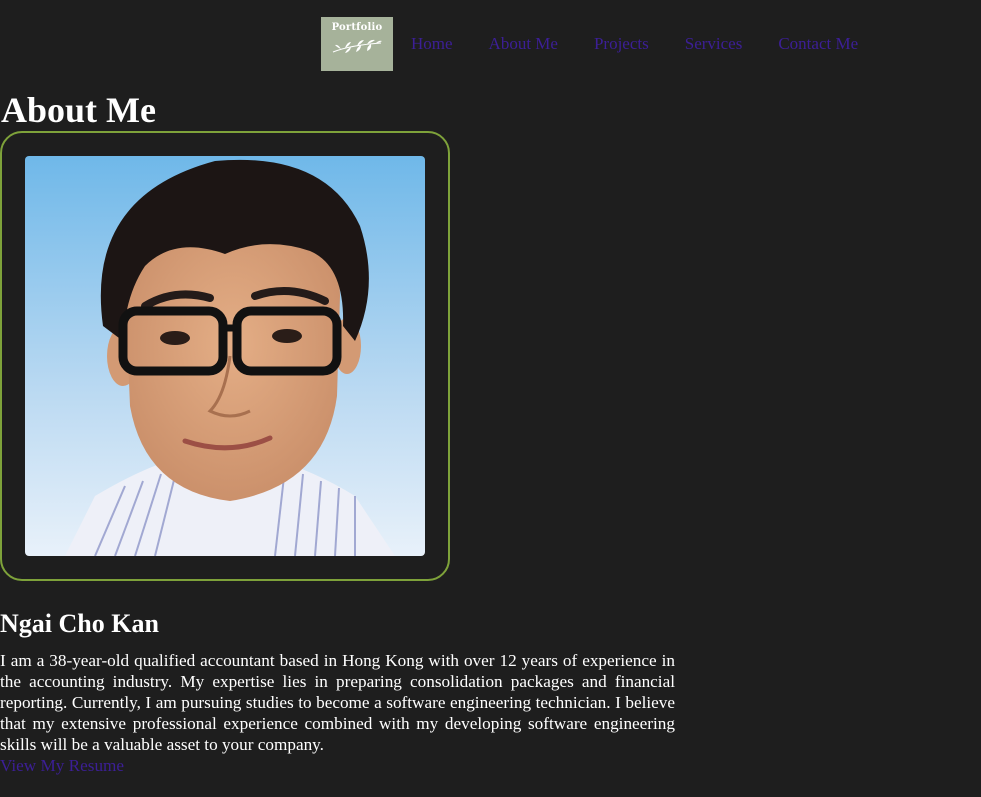  I want to click on nav-link-about-me: About Me, so click(523, 44).